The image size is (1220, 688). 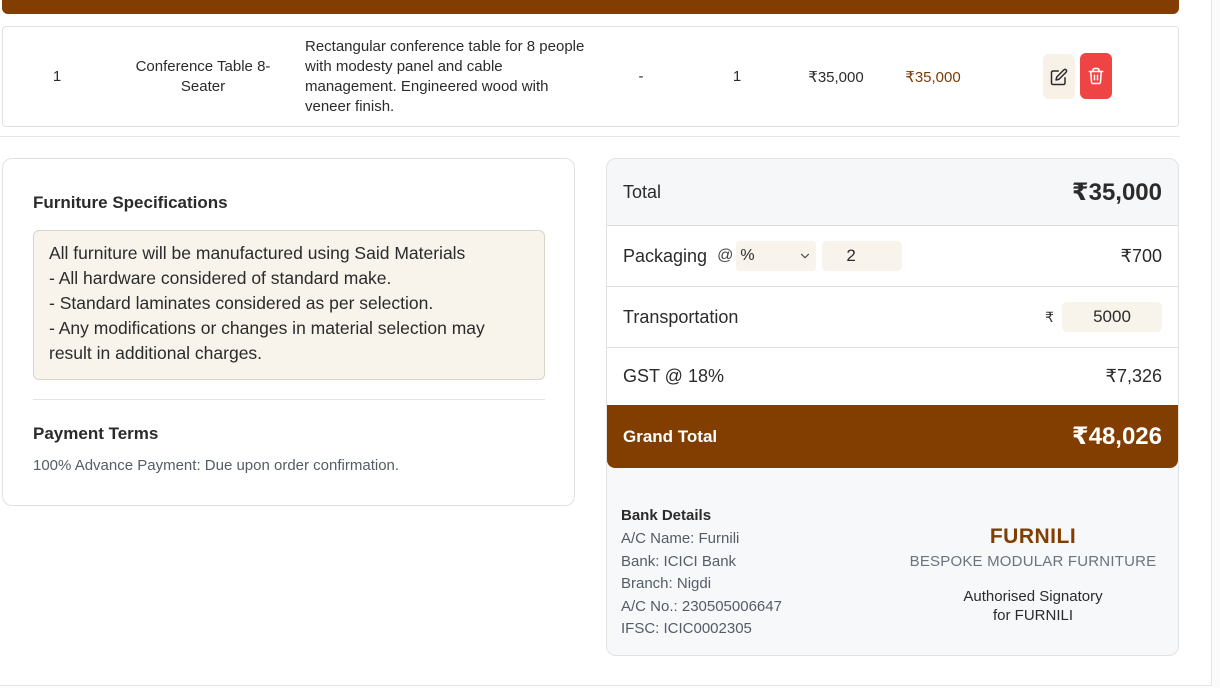 I want to click on table-header-bar, so click(x=590, y=7).